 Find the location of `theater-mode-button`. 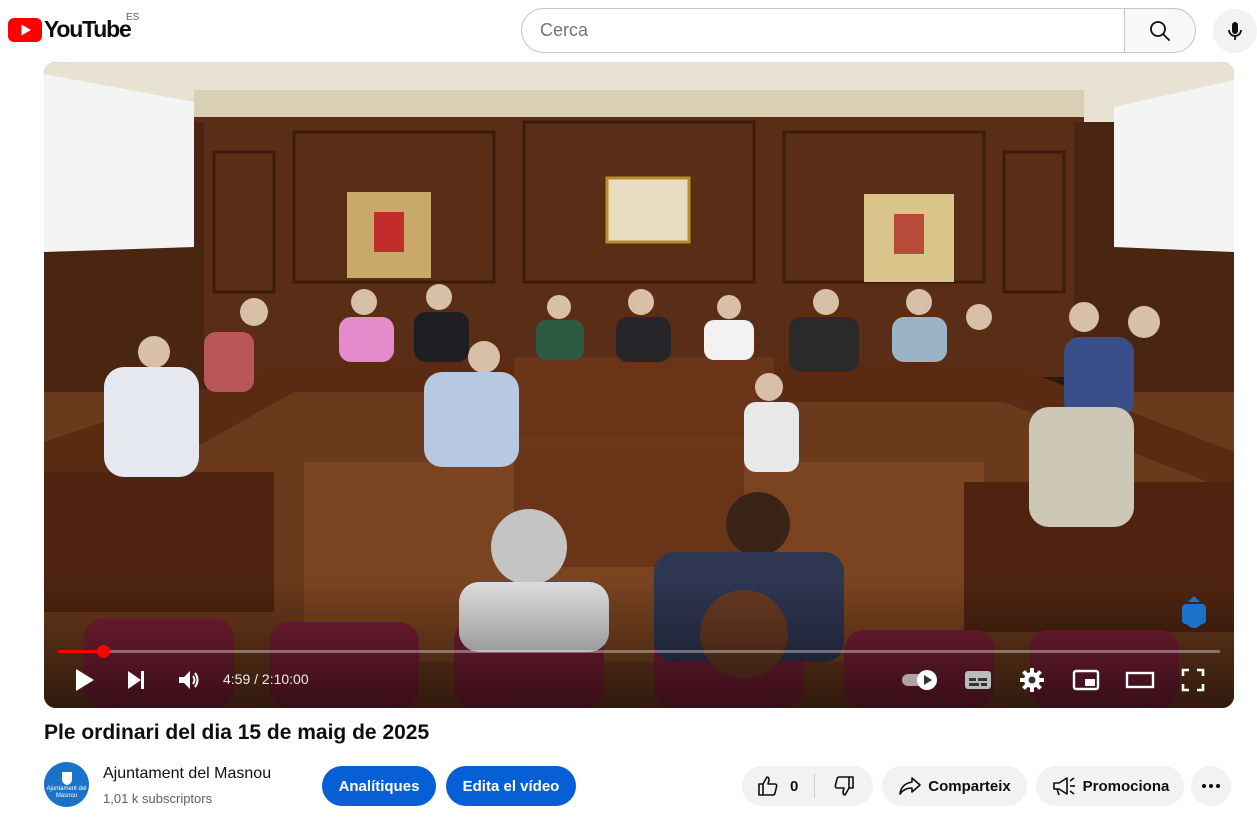

theater-mode-button is located at coordinates (1140, 680).